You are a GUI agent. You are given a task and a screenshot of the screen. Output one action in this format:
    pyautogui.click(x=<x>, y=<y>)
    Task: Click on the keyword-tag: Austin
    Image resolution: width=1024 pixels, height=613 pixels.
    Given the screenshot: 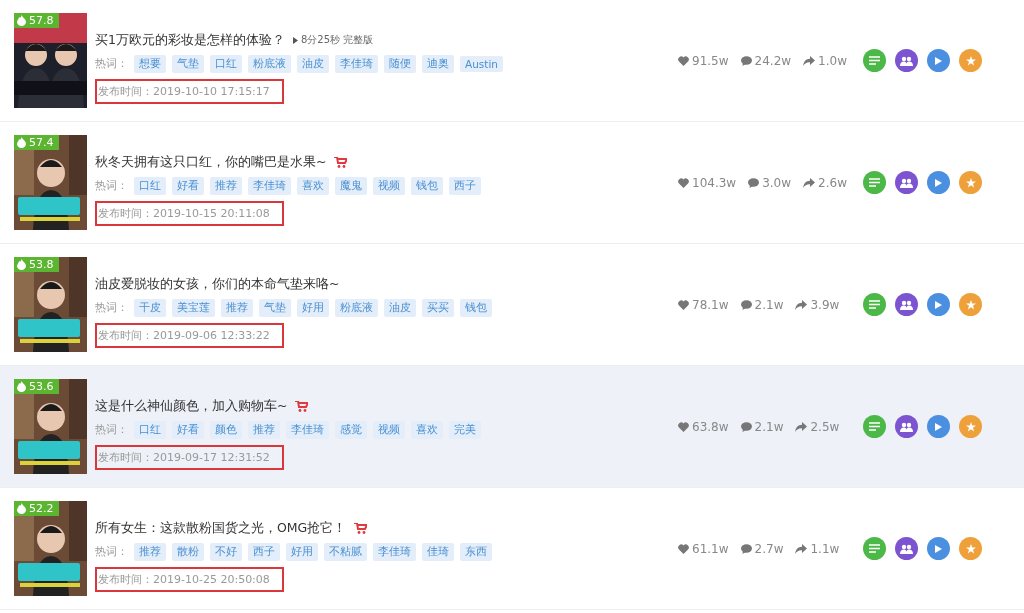 What is the action you would take?
    pyautogui.click(x=481, y=63)
    